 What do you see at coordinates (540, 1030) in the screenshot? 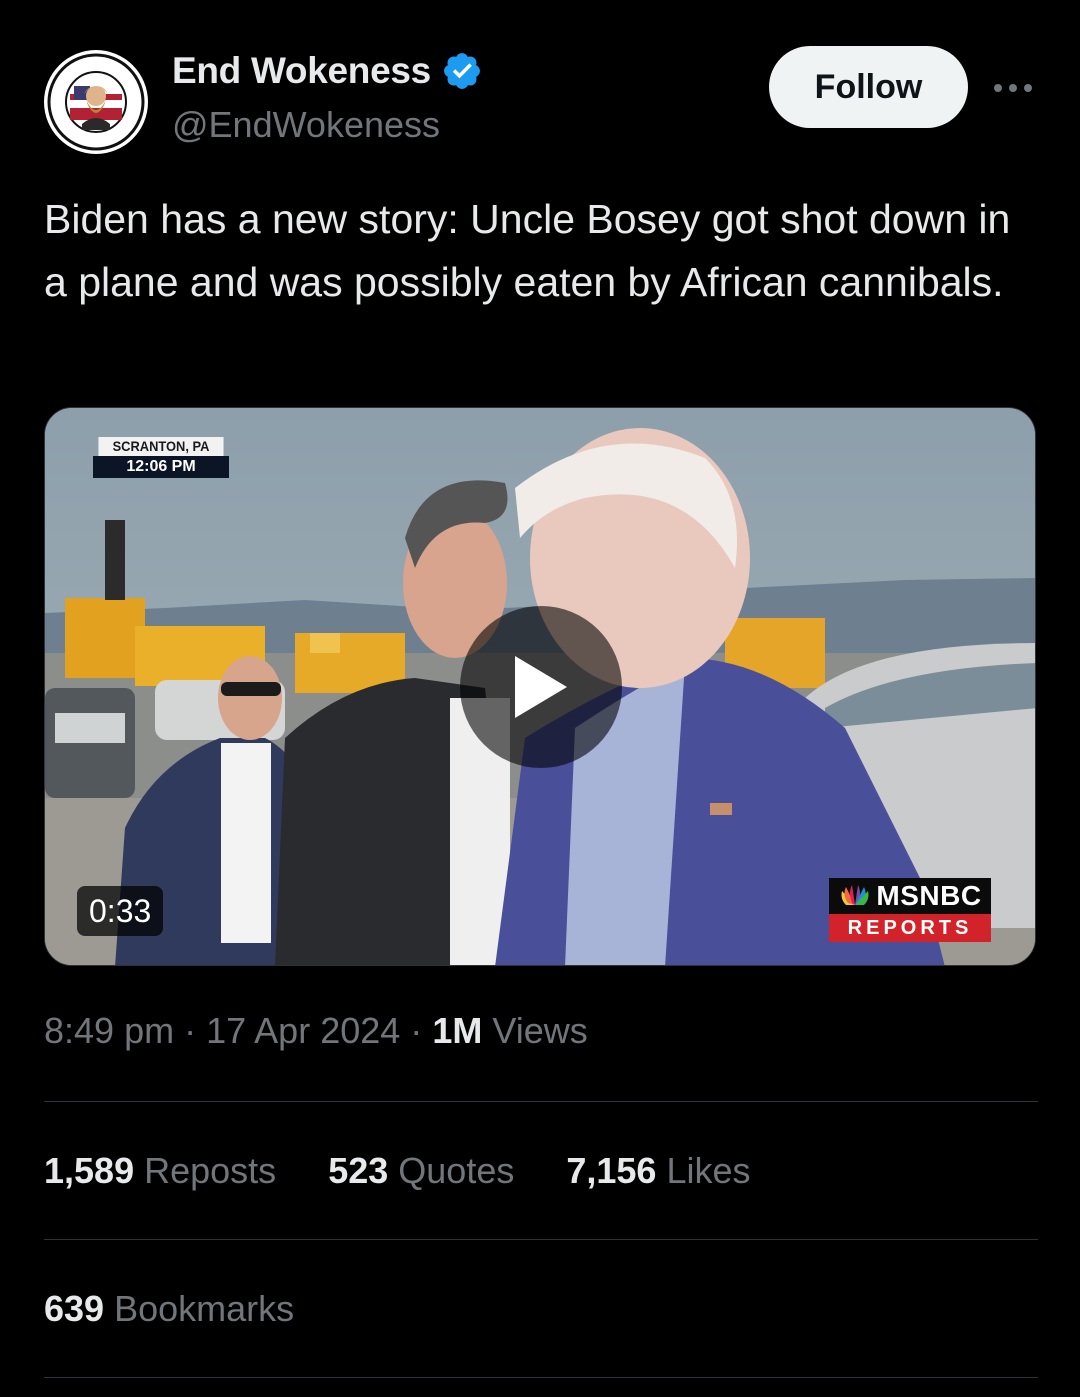
I see `views-label: Views` at bounding box center [540, 1030].